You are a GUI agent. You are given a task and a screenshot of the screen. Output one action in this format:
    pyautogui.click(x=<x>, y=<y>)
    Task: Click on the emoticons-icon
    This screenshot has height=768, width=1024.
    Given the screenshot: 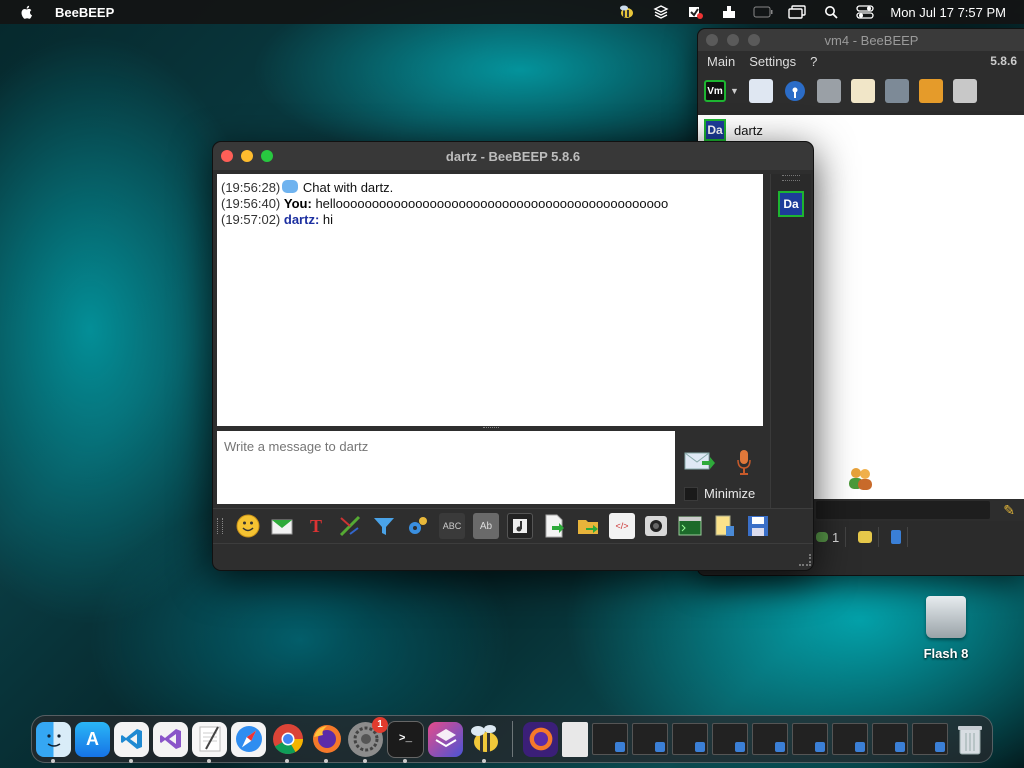 What is the action you would take?
    pyautogui.click(x=248, y=526)
    